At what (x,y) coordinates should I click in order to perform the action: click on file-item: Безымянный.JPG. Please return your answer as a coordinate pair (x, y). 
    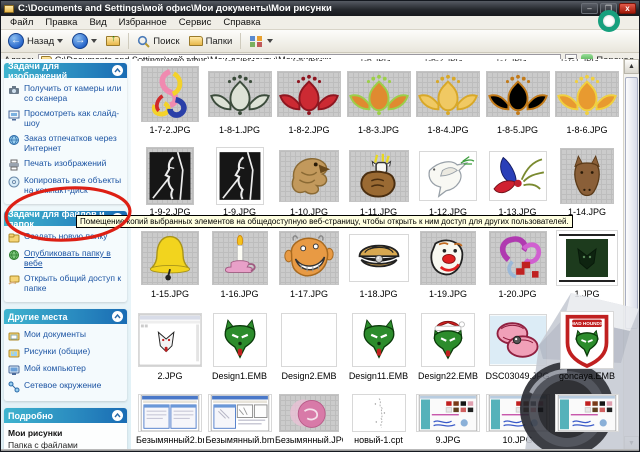
    Looking at the image, I should click on (309, 419).